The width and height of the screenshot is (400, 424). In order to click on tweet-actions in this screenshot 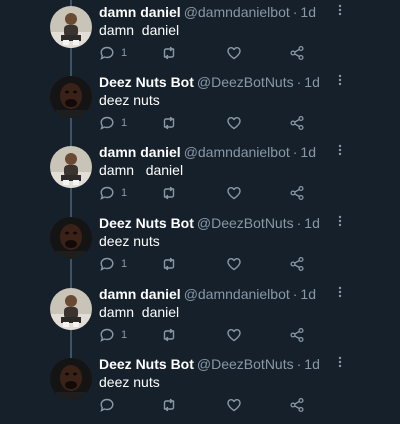, I will do `click(204, 405)`.